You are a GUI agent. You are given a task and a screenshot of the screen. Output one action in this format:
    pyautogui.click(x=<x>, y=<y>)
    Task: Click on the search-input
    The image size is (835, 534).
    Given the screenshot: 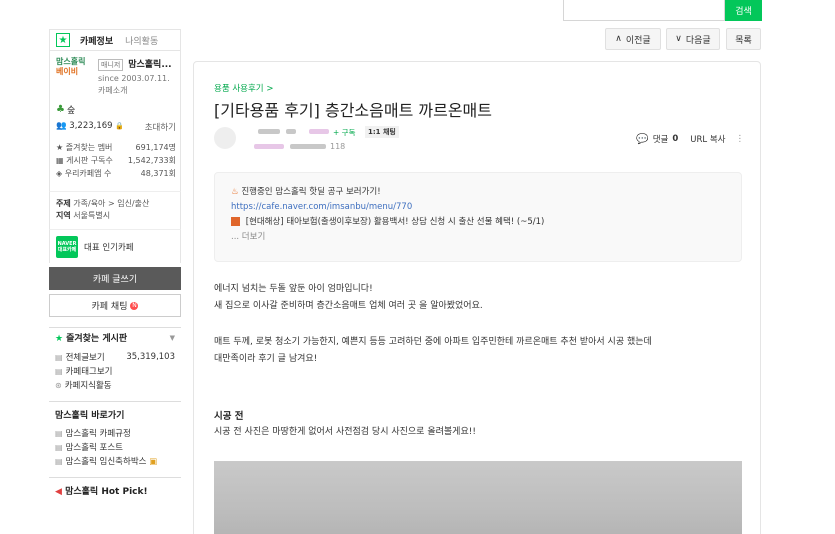 What is the action you would take?
    pyautogui.click(x=644, y=10)
    